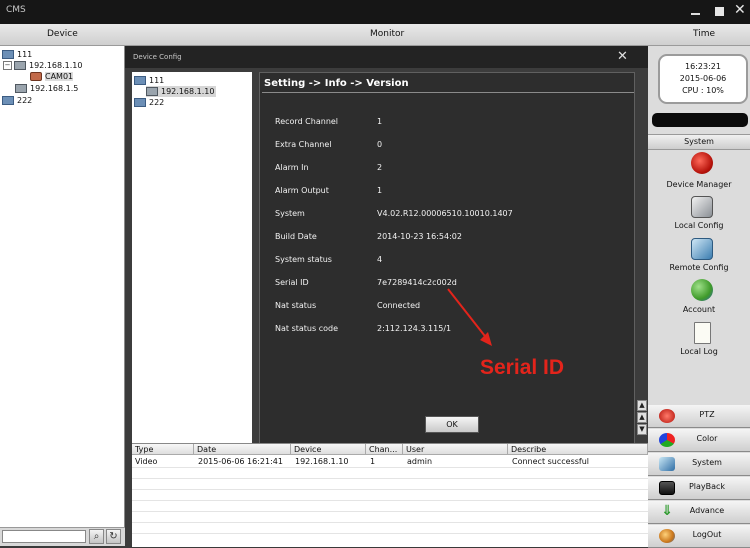 The width and height of the screenshot is (750, 548). What do you see at coordinates (181, 91) in the screenshot?
I see `dialog-tree-device-192-168-1-10: 192.168.1.10` at bounding box center [181, 91].